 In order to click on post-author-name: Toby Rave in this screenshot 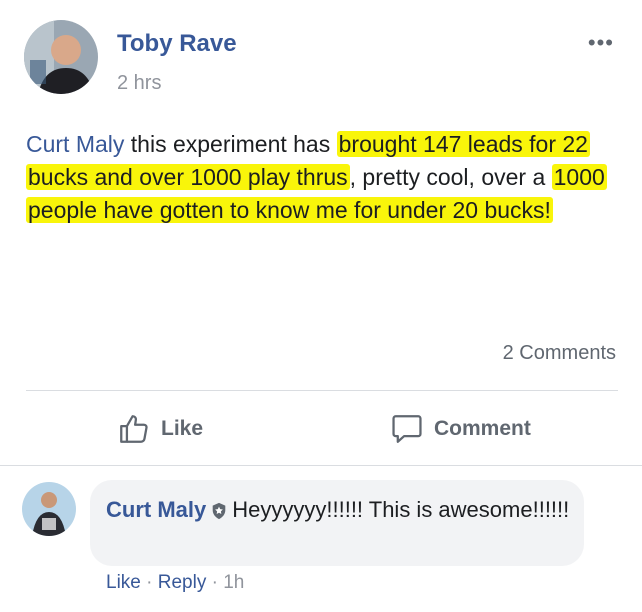, I will do `click(177, 44)`.